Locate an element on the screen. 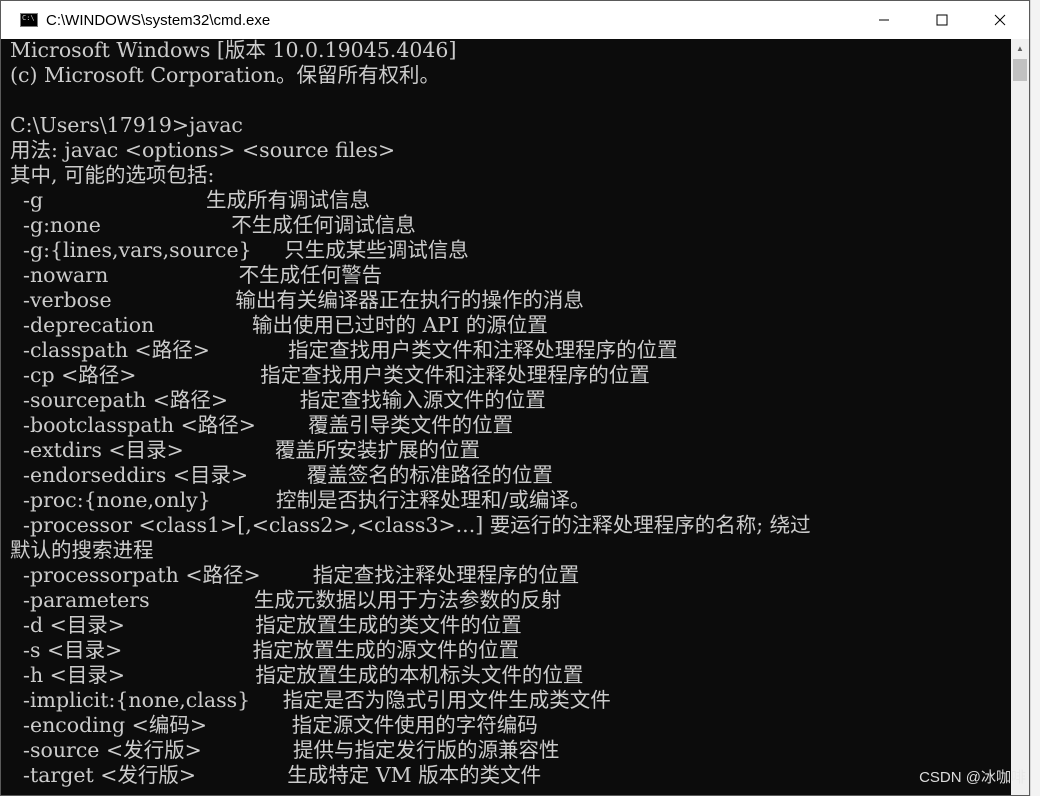  maximize-icon is located at coordinates (942, 20).